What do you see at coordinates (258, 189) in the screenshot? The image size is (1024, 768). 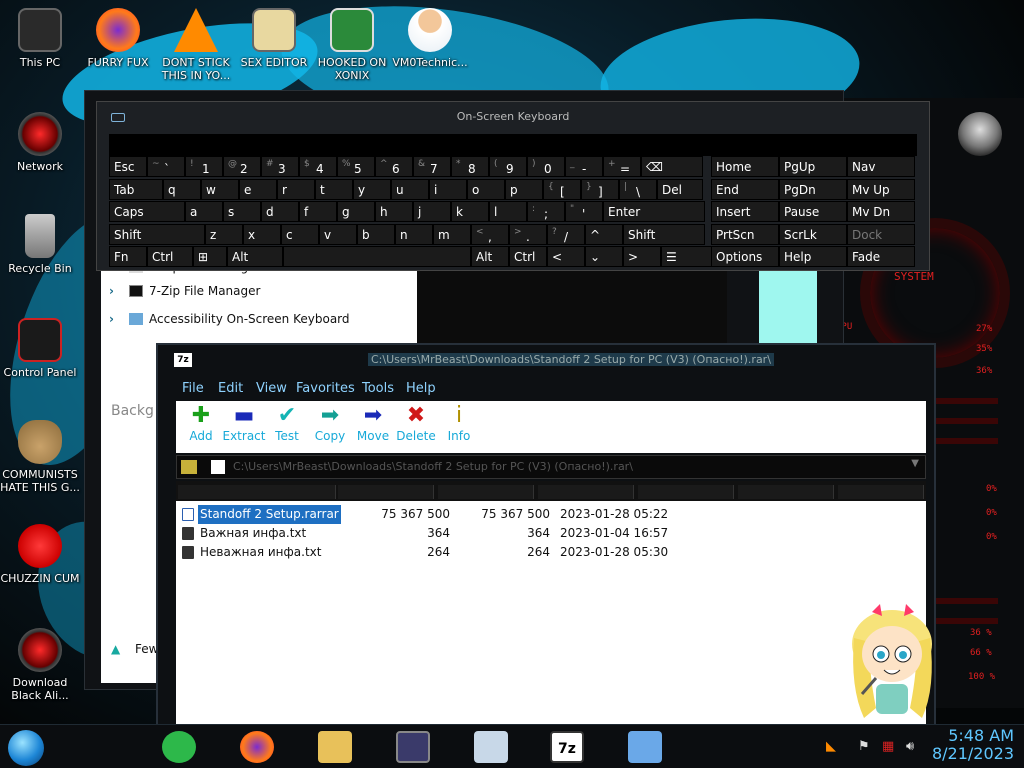 I see `key-row2-3: e` at bounding box center [258, 189].